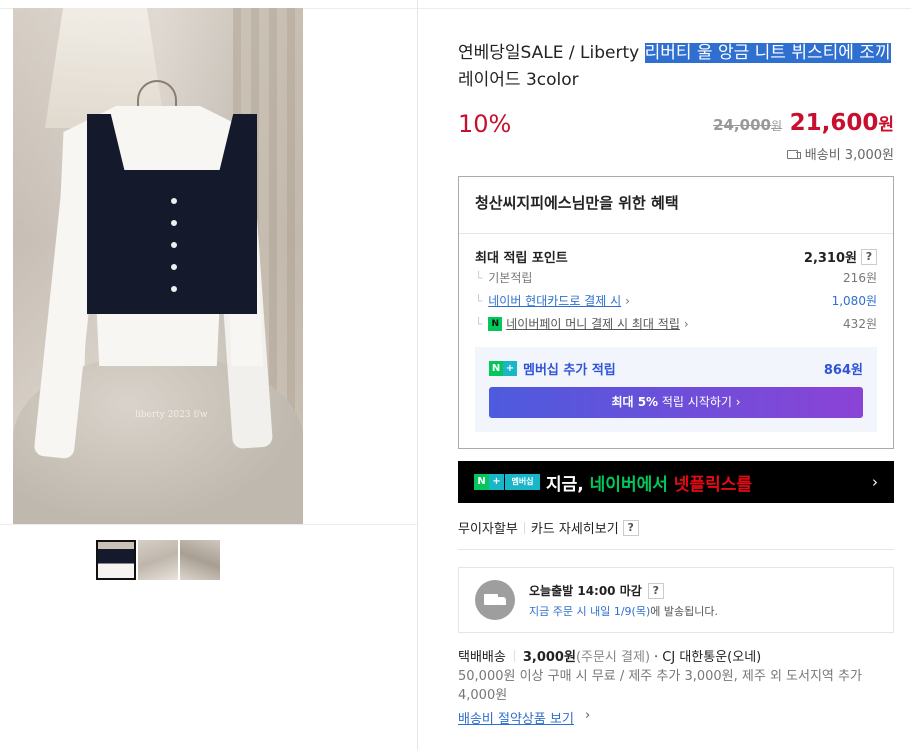 This screenshot has width=911, height=750. I want to click on today-shipping-desc: 지금 주문 시 내일 1/9(목)에 발송됩니다., so click(623, 611).